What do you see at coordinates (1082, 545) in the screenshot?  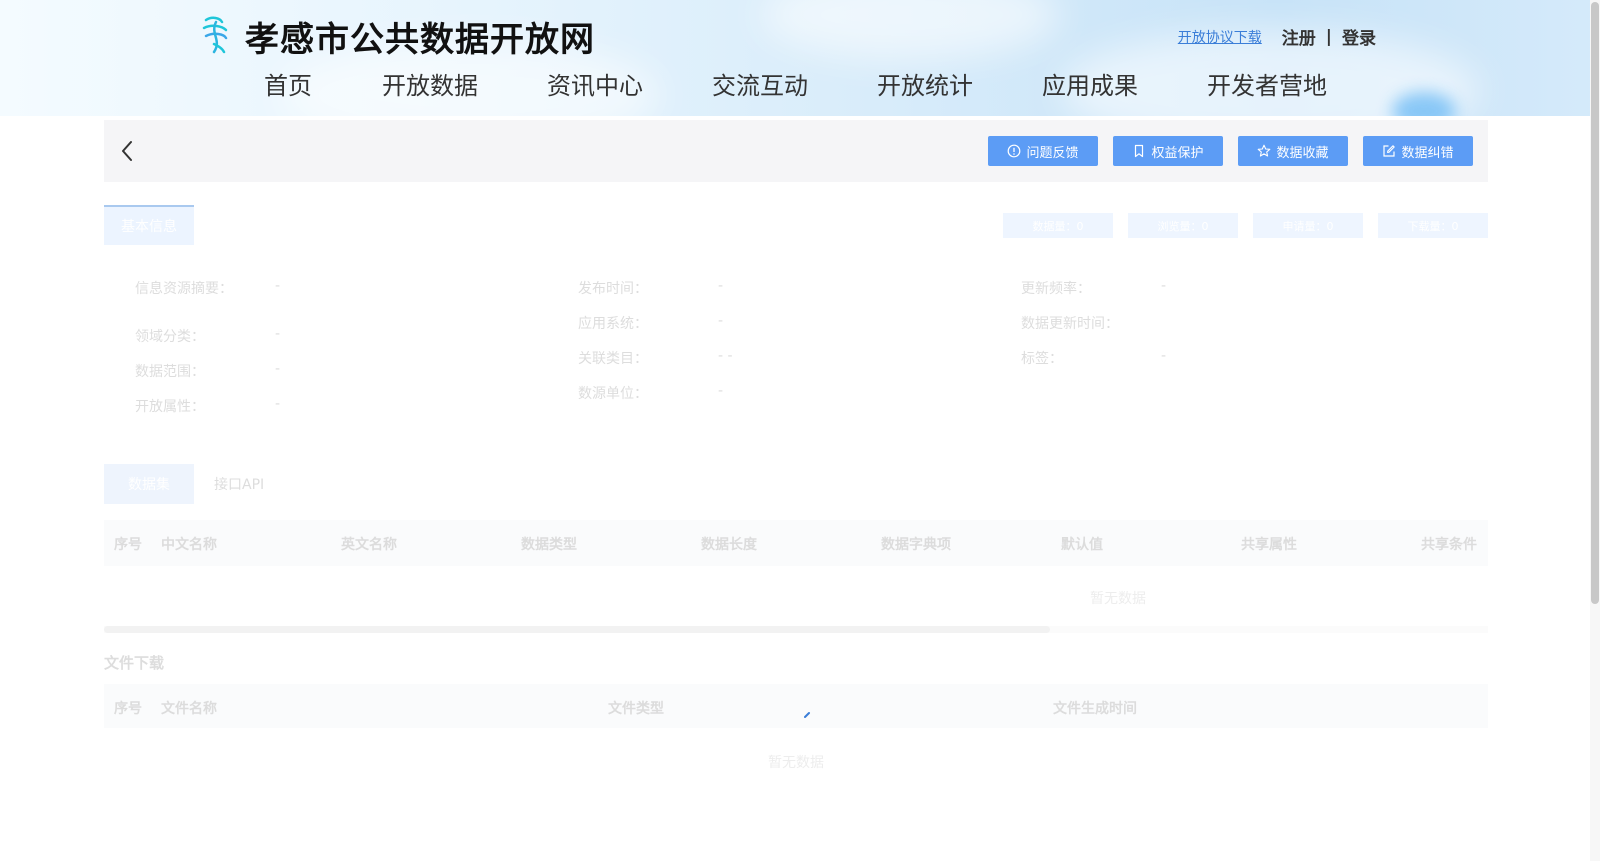 I see `column-header: 默认值` at bounding box center [1082, 545].